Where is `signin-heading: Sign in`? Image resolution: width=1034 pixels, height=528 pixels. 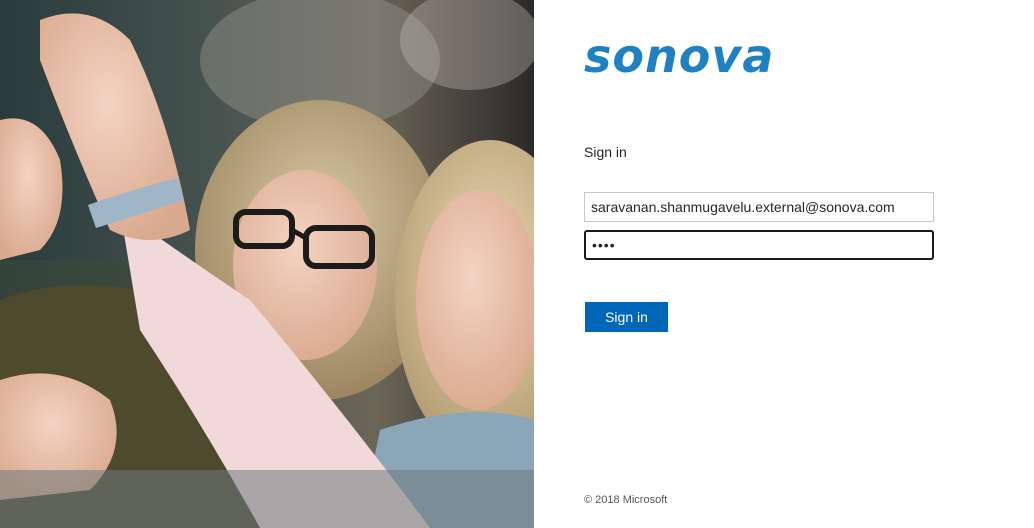 signin-heading: Sign in is located at coordinates (605, 152).